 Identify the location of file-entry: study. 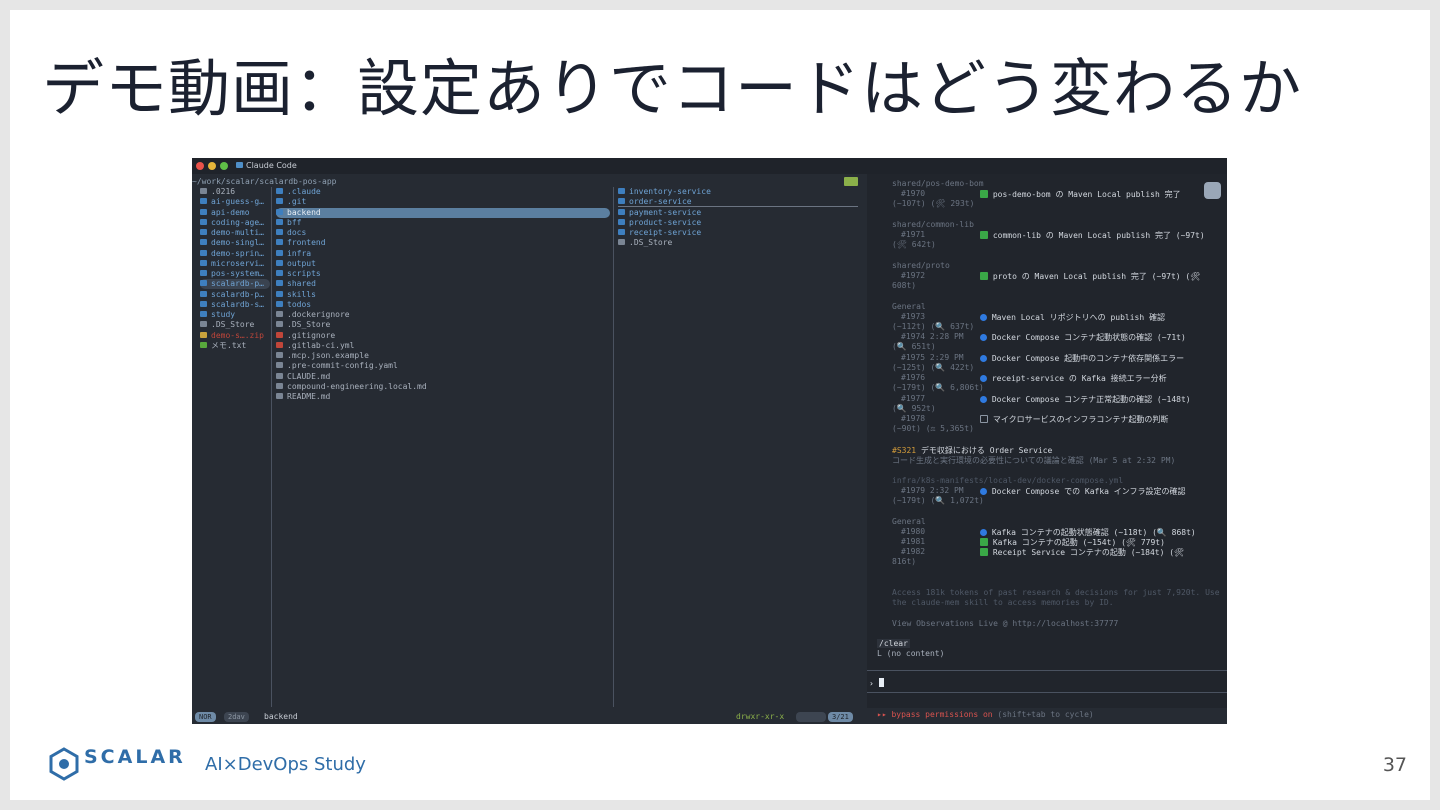
(235, 315).